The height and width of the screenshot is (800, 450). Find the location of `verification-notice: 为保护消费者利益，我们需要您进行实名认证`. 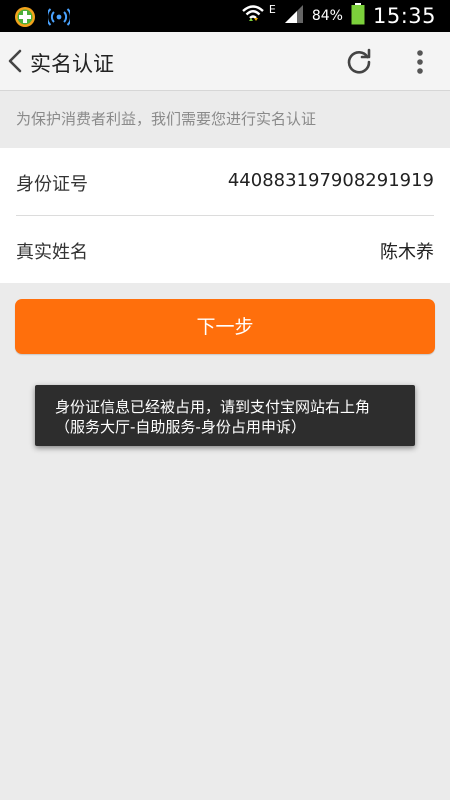

verification-notice: 为保护消费者利益，我们需要您进行实名认证 is located at coordinates (166, 119).